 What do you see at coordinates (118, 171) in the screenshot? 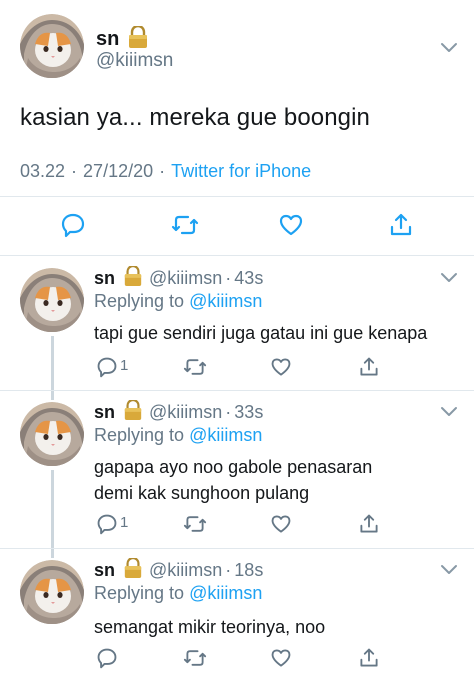
I see `tweet-date: 27/12/20` at bounding box center [118, 171].